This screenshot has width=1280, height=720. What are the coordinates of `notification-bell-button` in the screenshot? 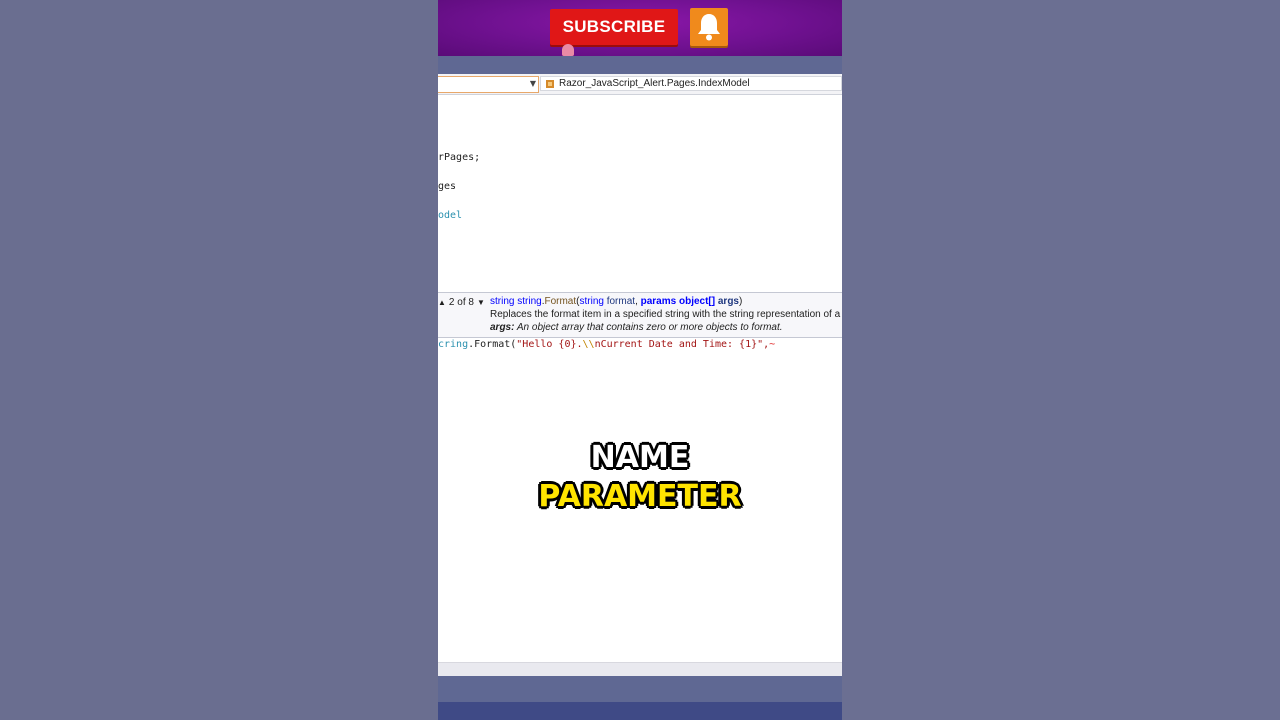 It's located at (709, 27).